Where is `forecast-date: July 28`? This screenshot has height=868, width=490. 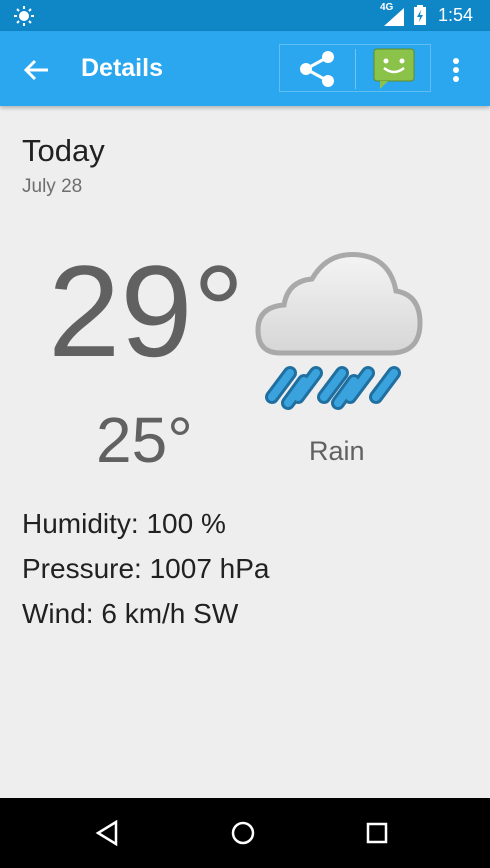
forecast-date: July 28 is located at coordinates (52, 186).